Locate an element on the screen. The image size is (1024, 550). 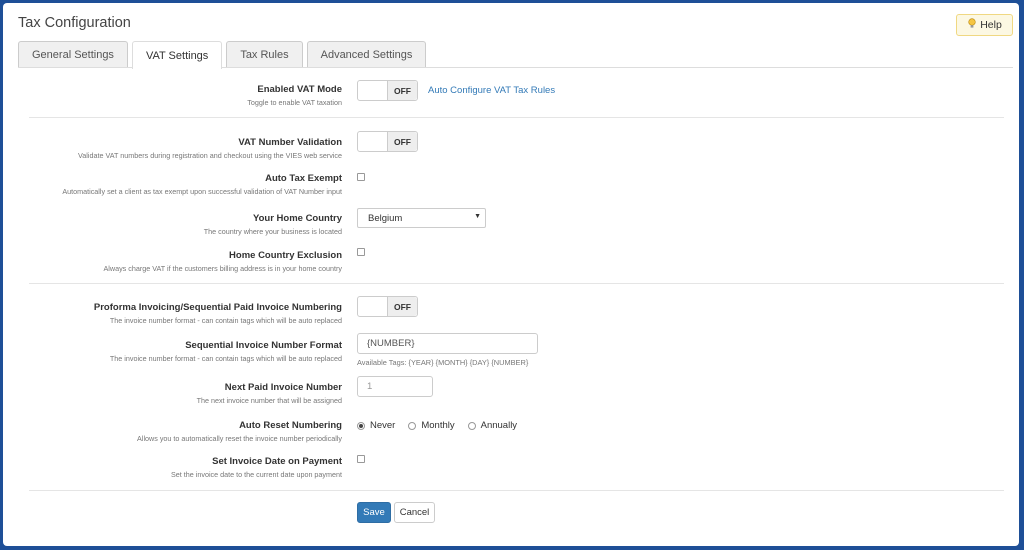
lightbulb-icon is located at coordinates (972, 25).